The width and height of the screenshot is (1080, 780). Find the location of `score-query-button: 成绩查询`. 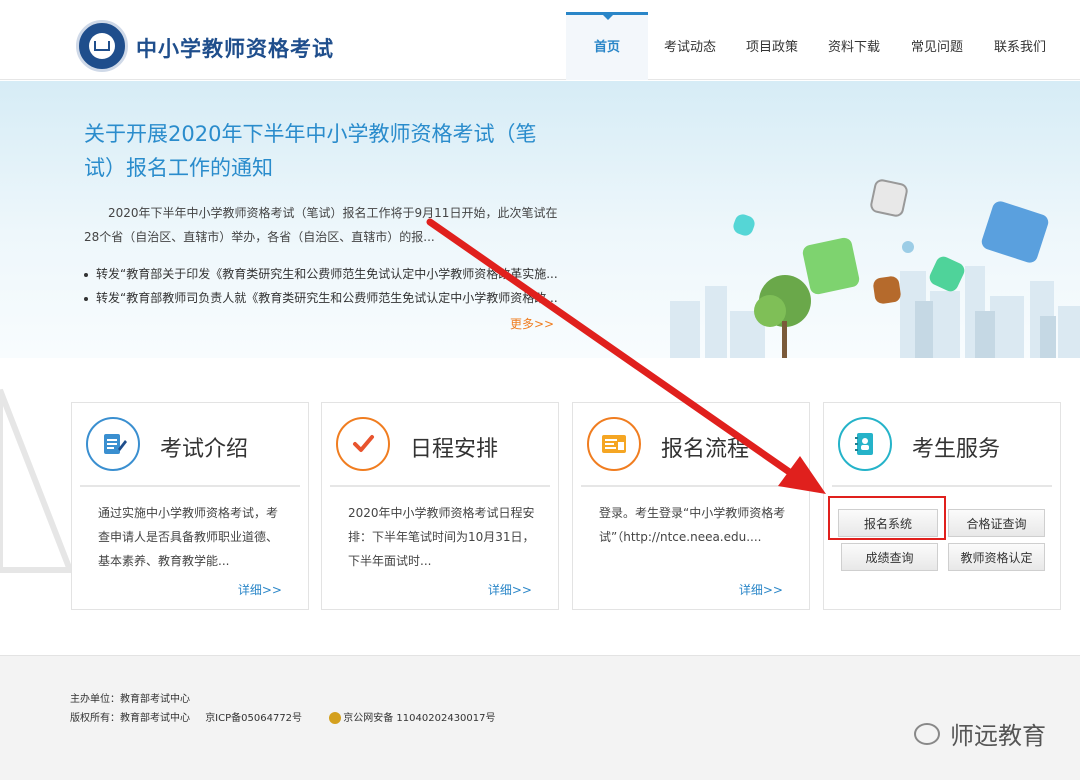

score-query-button: 成绩查询 is located at coordinates (889, 557).